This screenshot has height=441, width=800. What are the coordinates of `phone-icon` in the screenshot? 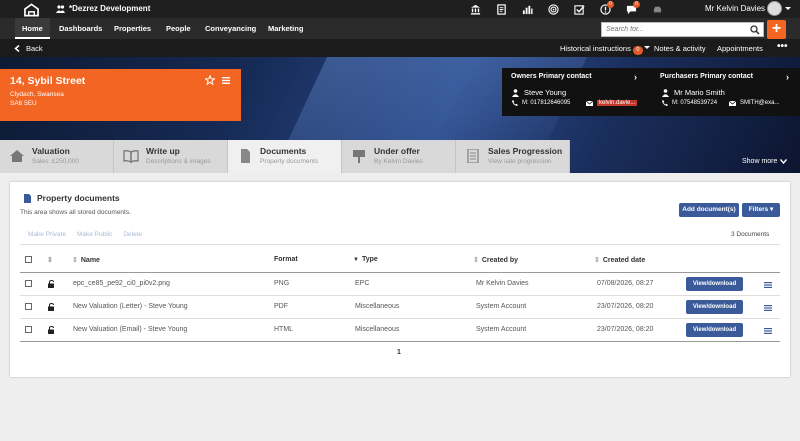 It's located at (665, 103).